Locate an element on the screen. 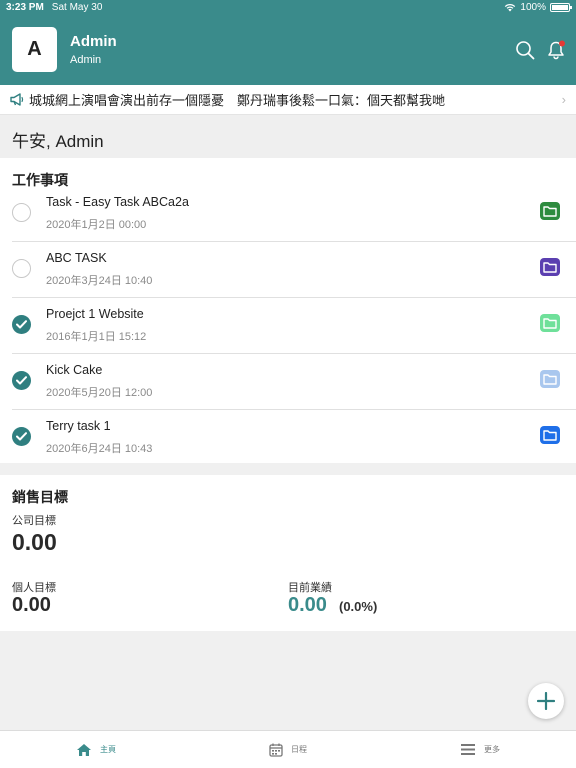 Image resolution: width=576 pixels, height=768 pixels. battery-icon is located at coordinates (561, 7).